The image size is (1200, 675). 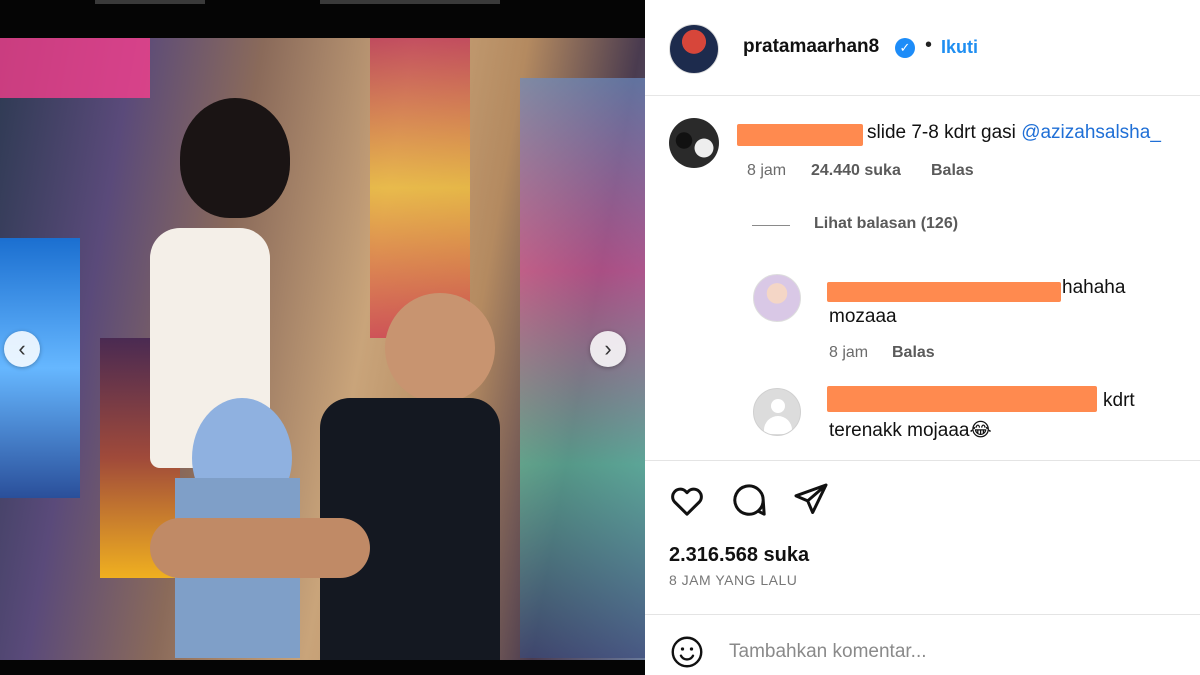 What do you see at coordinates (733, 580) in the screenshot?
I see `post-timestamp: 8 JAM YANG LALU` at bounding box center [733, 580].